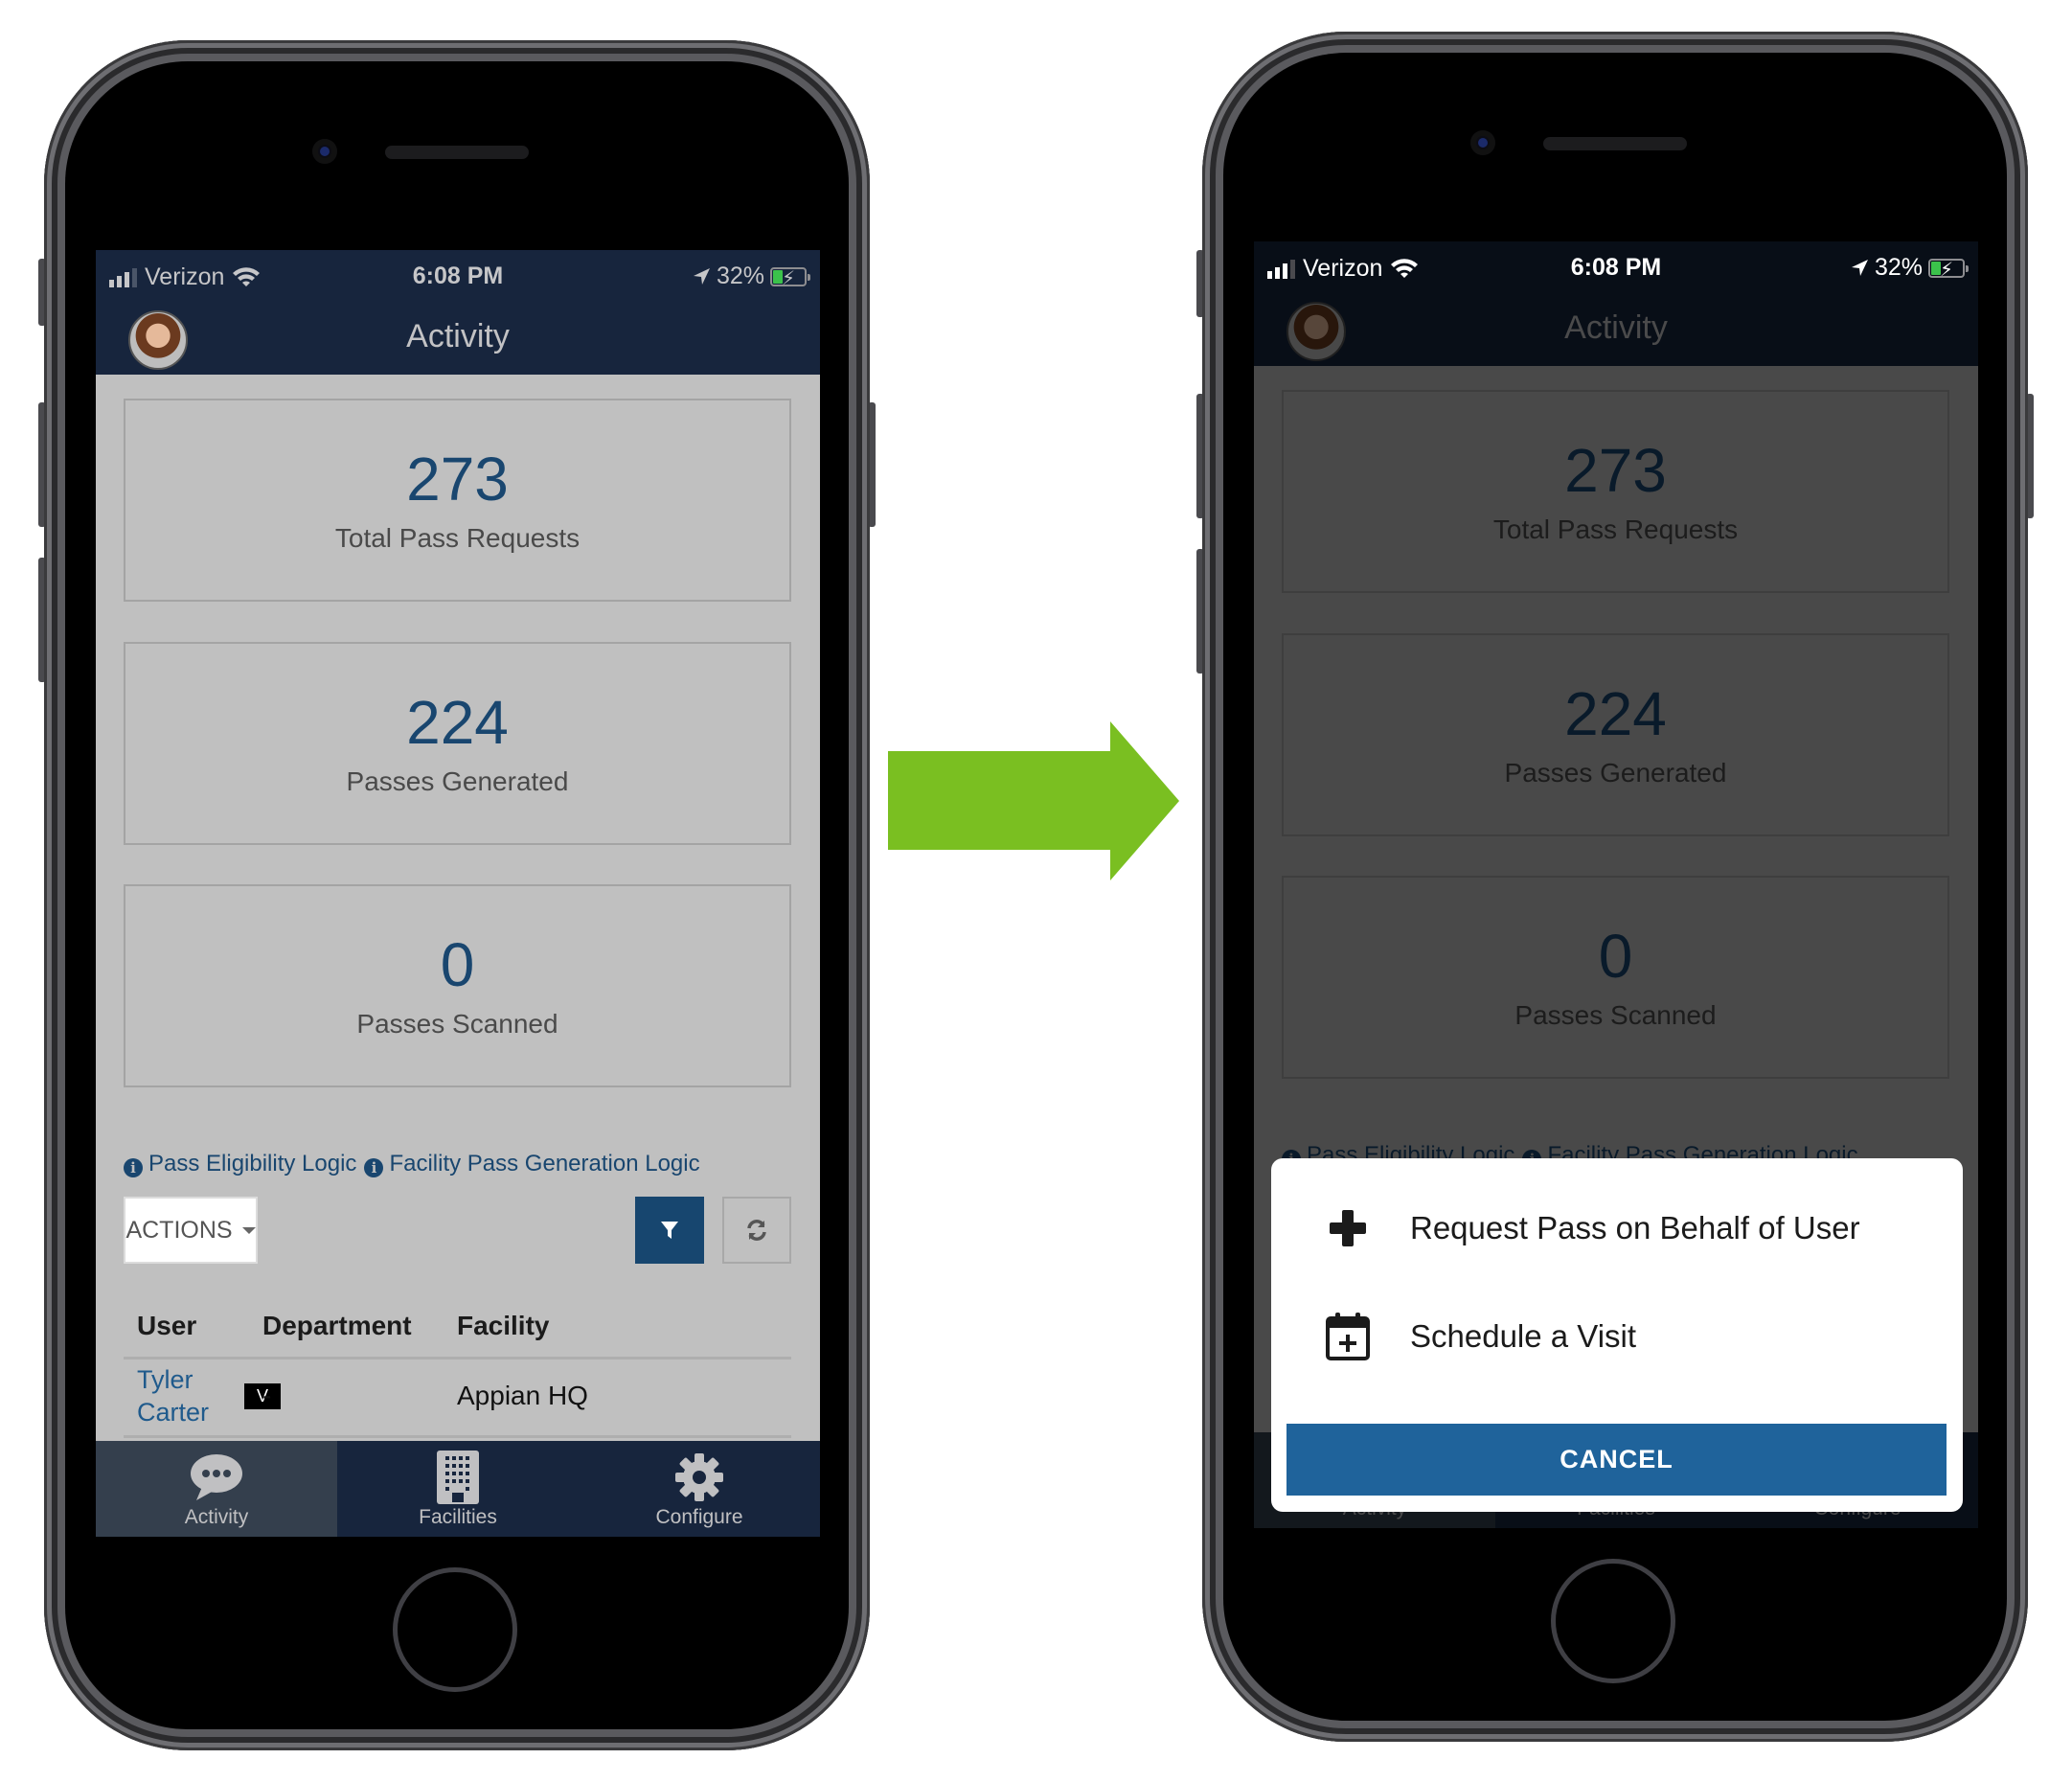 This screenshot has height=1782, width=2072. What do you see at coordinates (1635, 1227) in the screenshot?
I see `option-label: Request Pass on Behalf of User` at bounding box center [1635, 1227].